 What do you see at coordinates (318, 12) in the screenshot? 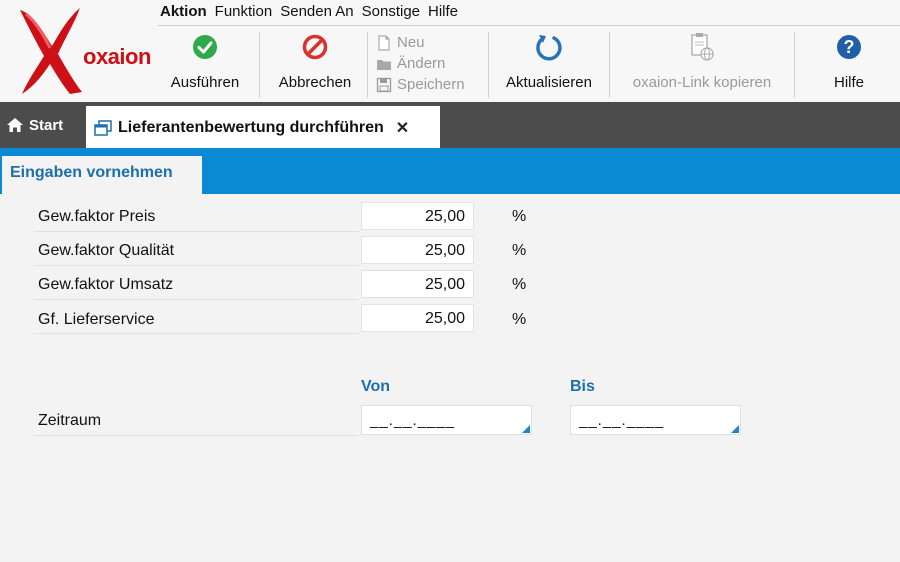
I see `menu-senden-an: Senden An` at bounding box center [318, 12].